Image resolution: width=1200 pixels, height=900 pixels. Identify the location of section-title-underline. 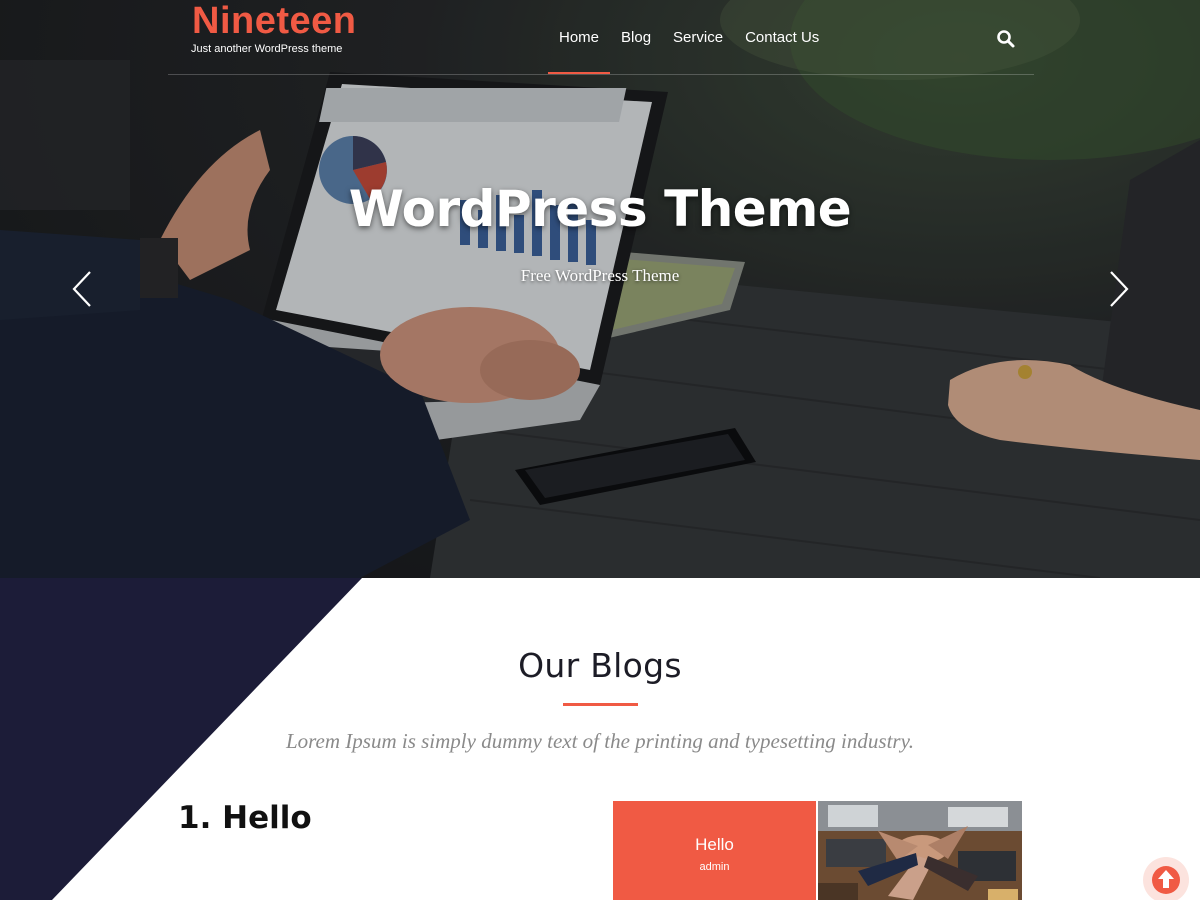
(600, 704).